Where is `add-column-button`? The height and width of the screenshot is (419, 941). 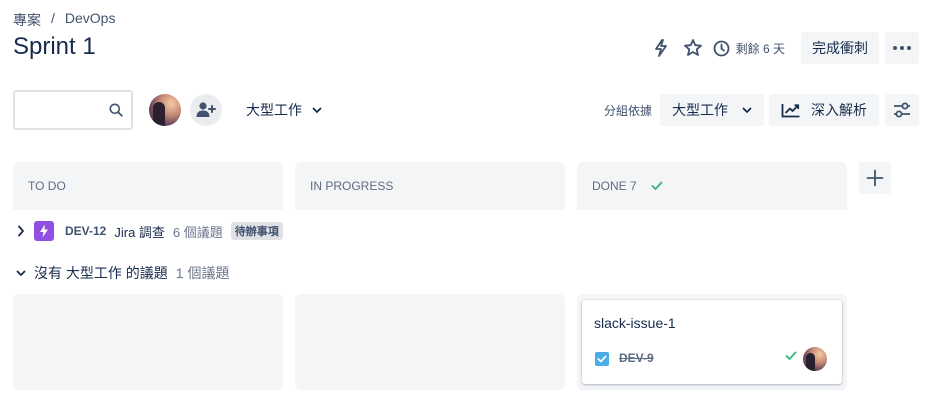
add-column-button is located at coordinates (875, 178).